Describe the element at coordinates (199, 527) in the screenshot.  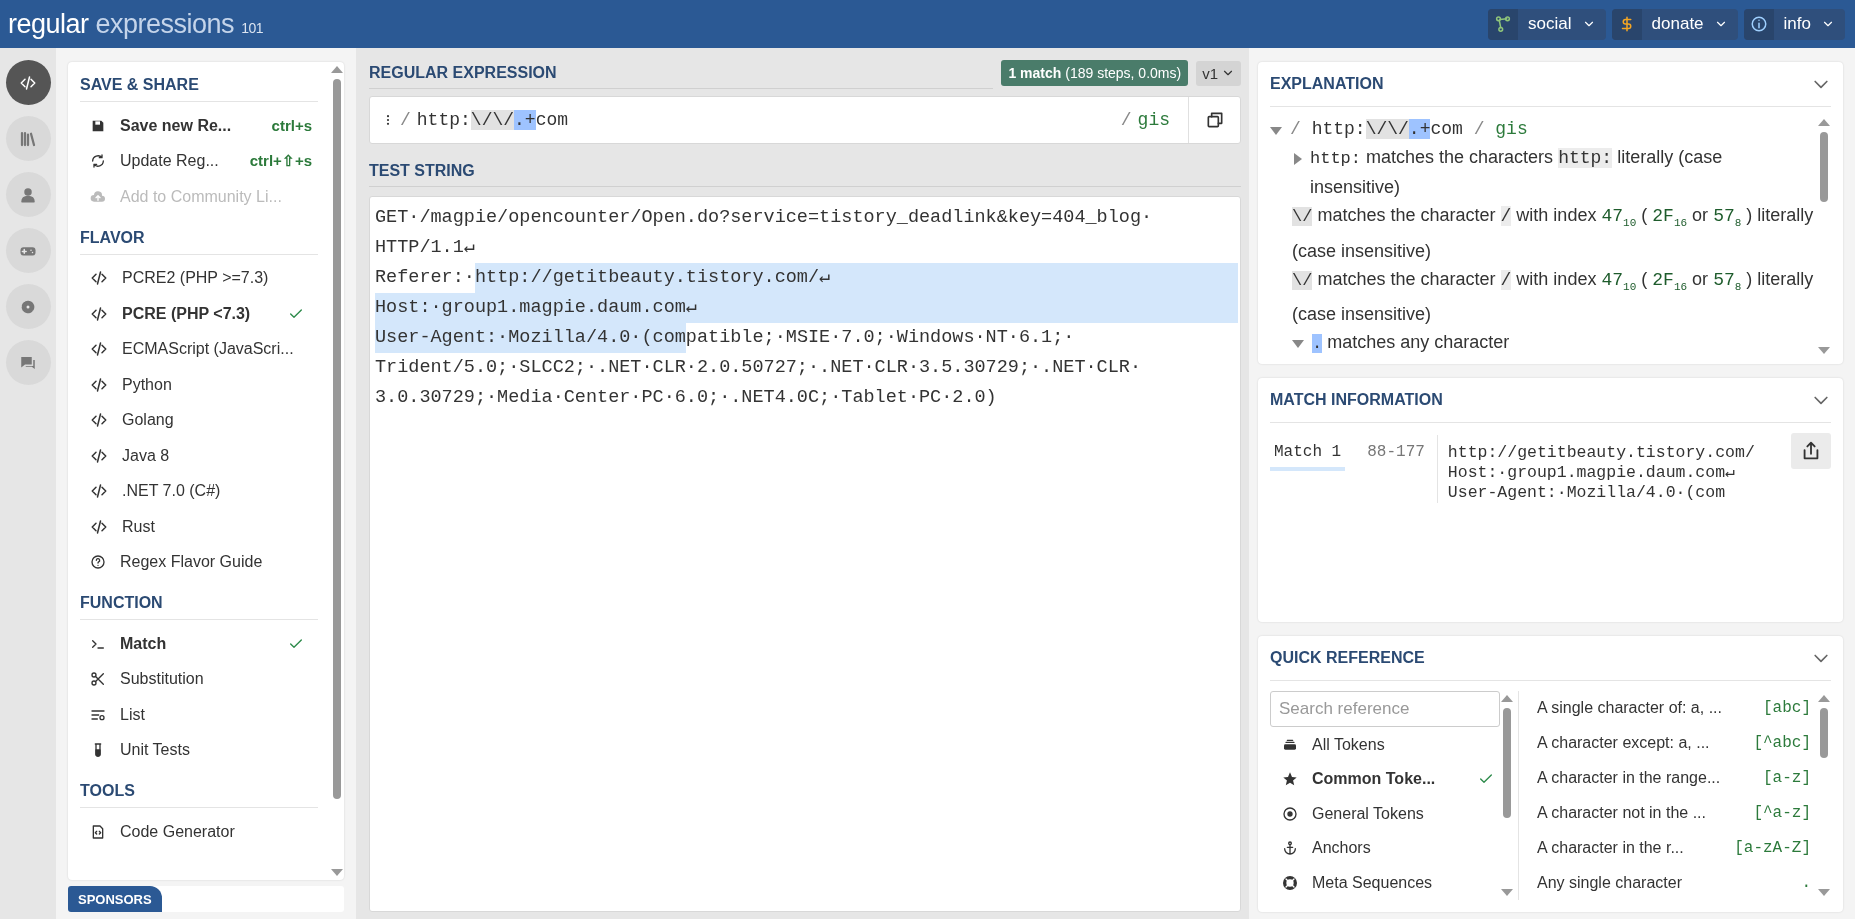
I see `menu-item: Rust` at that location.